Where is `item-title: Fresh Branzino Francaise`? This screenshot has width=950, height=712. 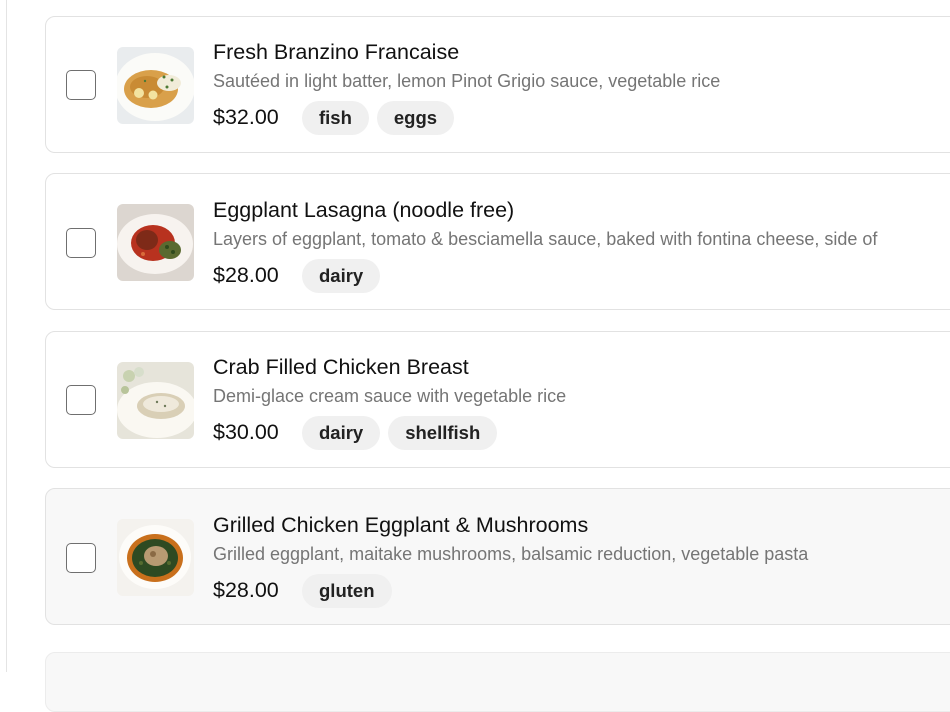 item-title: Fresh Branzino Francaise is located at coordinates (336, 52).